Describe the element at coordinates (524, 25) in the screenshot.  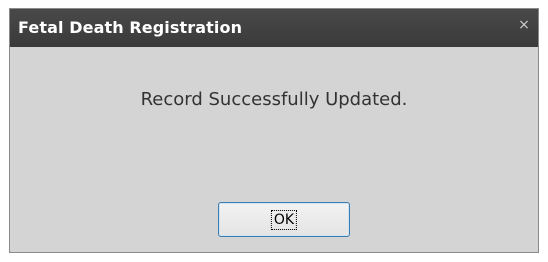
I see `close-icon: ×` at that location.